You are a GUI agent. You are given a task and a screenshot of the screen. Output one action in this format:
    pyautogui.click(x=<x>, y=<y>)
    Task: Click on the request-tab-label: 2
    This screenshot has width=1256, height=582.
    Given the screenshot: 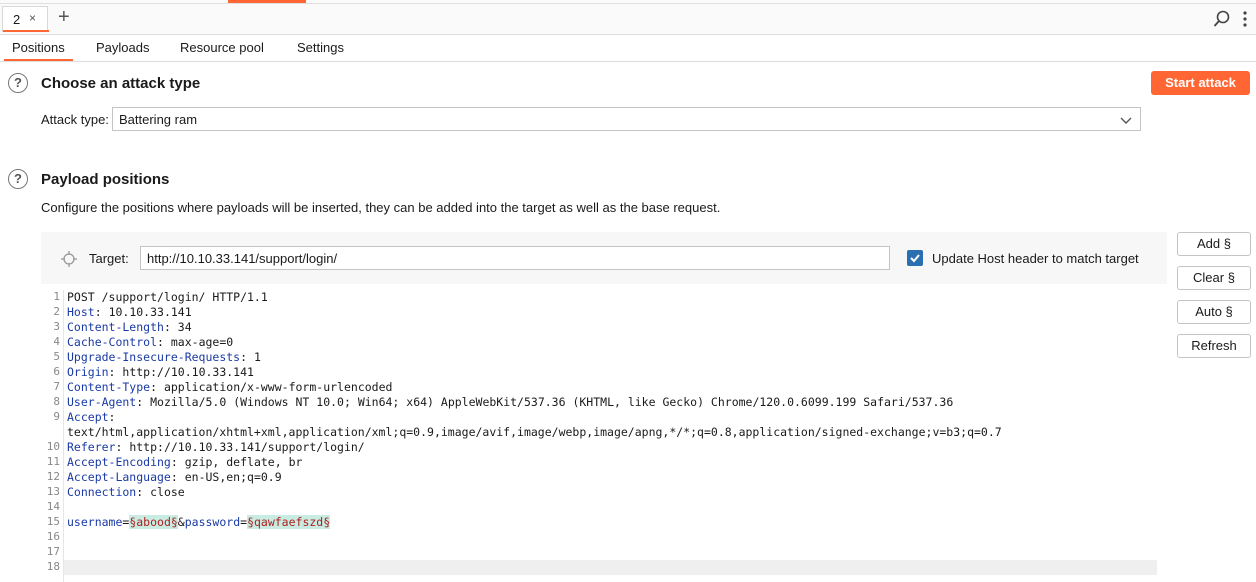 What is the action you would take?
    pyautogui.click(x=17, y=19)
    